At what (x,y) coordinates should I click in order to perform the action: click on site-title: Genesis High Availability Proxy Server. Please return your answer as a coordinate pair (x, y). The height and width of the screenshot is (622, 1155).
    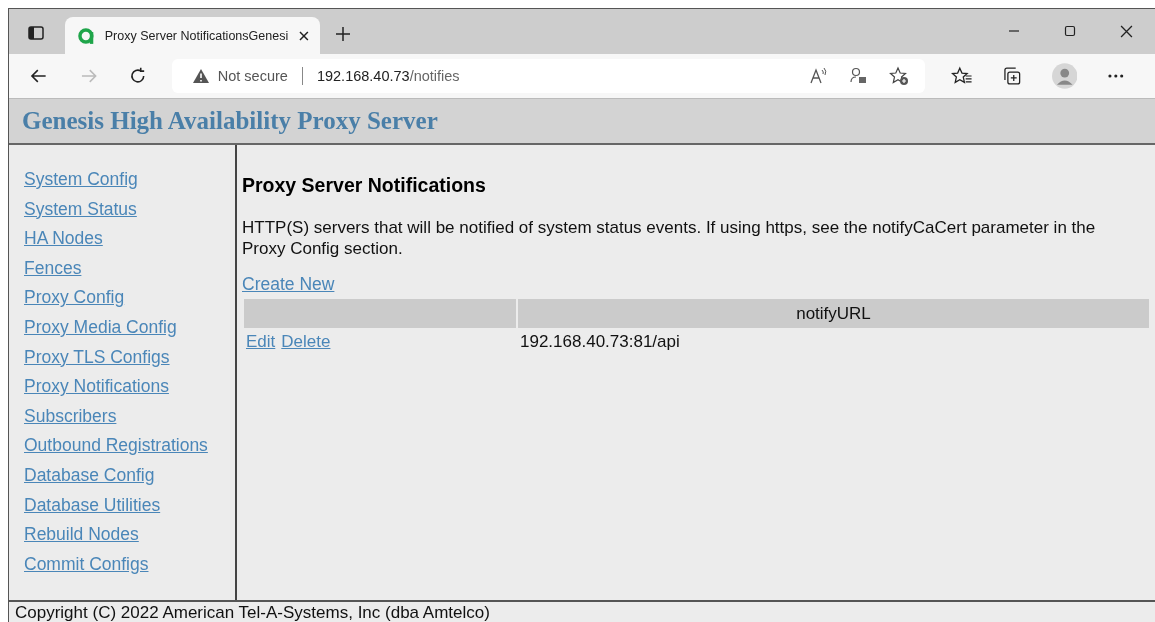
    Looking at the image, I should click on (230, 121).